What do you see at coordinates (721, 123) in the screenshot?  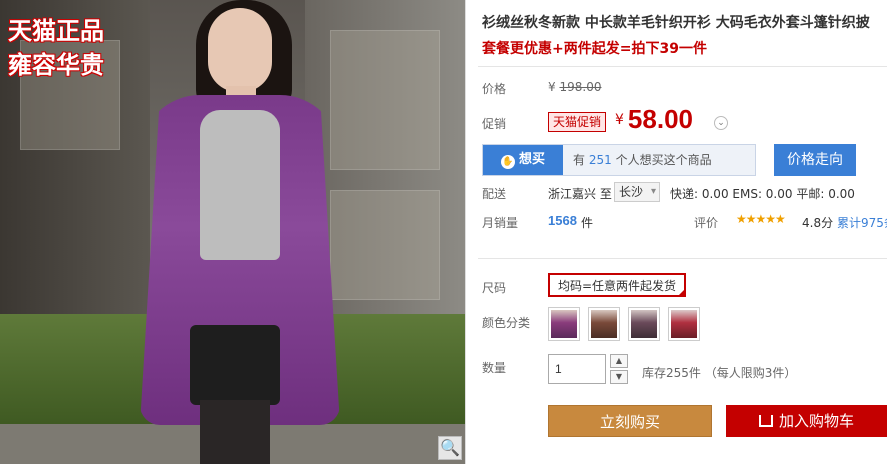 I see `chevron-down-icon: ⌄` at bounding box center [721, 123].